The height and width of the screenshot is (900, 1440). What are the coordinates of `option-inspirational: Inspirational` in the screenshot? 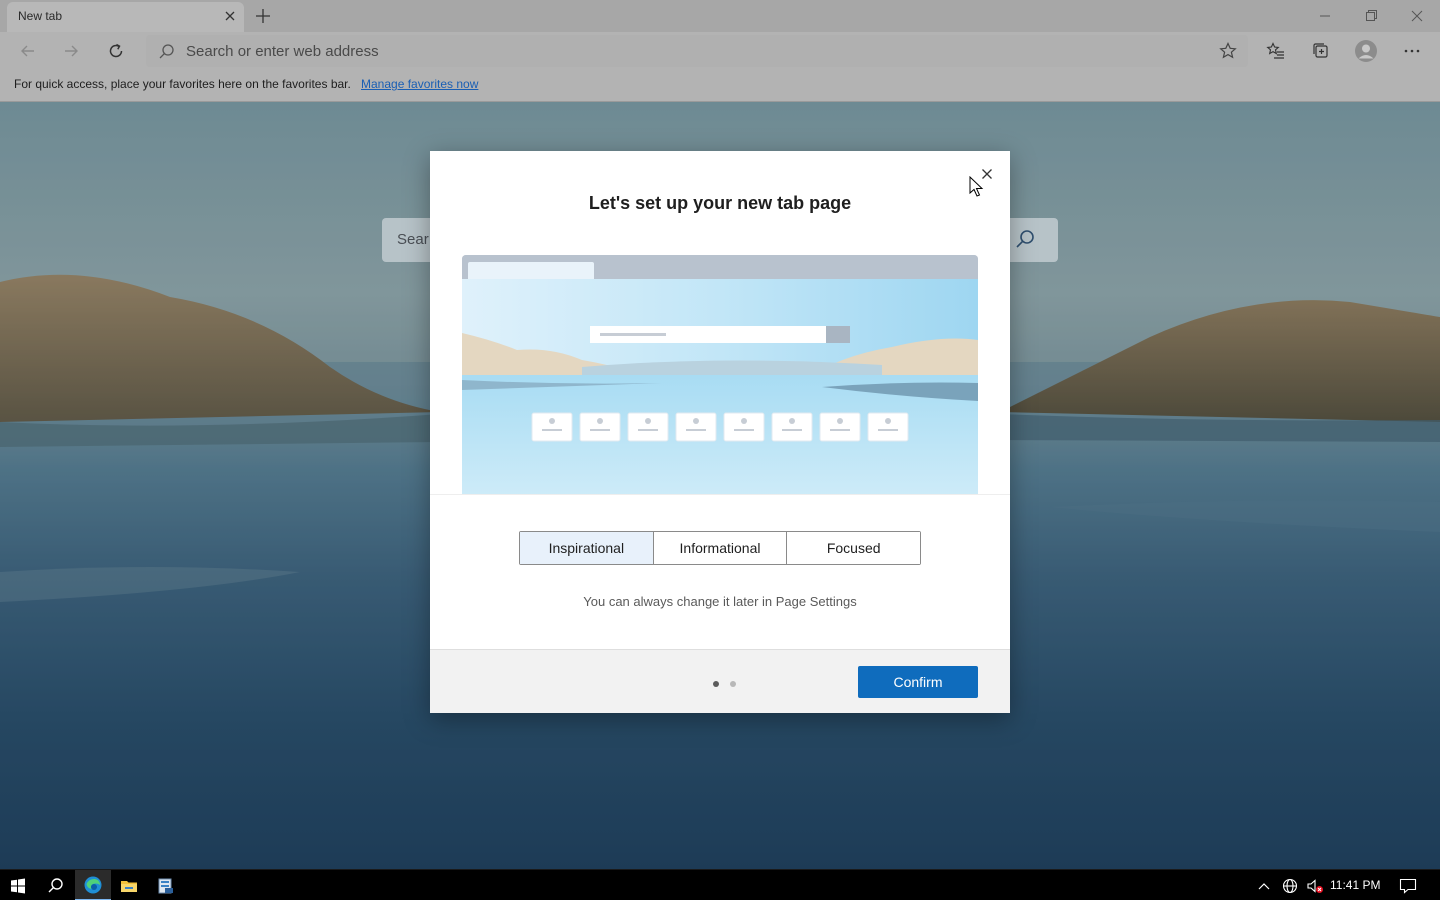 It's located at (587, 548).